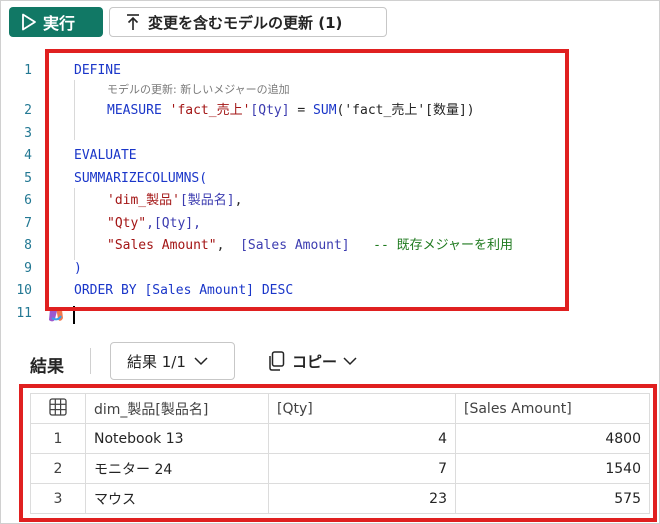 The height and width of the screenshot is (524, 660). I want to click on result-set-select: 結果 1/1, so click(172, 361).